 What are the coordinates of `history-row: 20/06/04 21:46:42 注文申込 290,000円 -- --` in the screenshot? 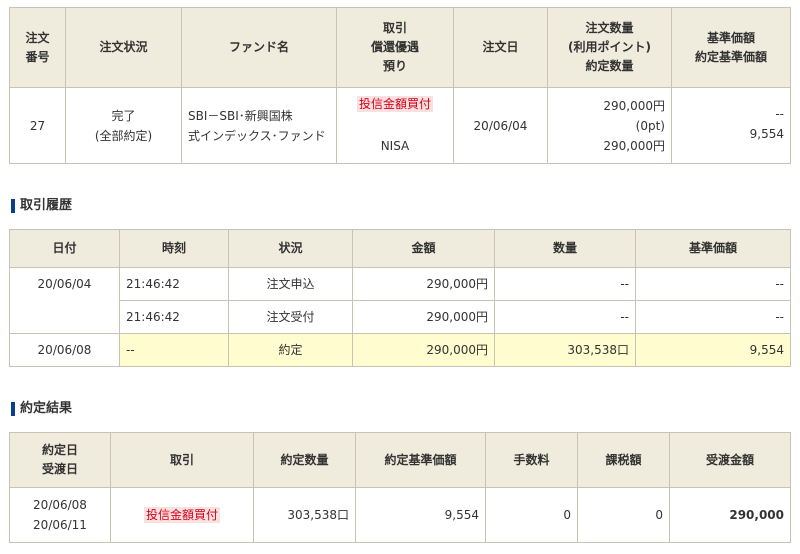 It's located at (400, 300).